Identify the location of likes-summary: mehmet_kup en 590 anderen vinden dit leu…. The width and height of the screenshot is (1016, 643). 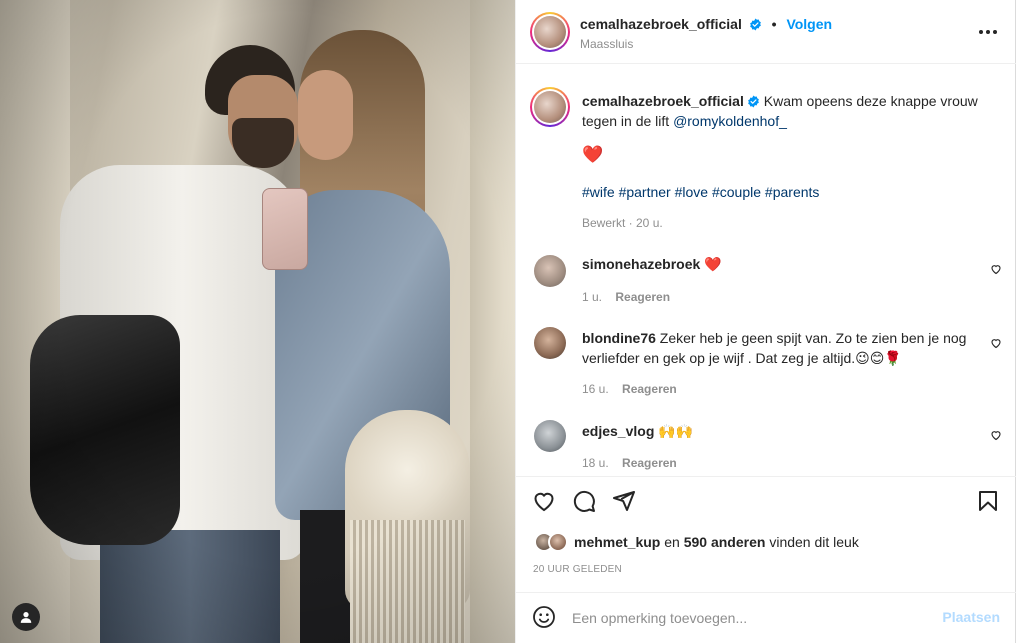
(716, 542).